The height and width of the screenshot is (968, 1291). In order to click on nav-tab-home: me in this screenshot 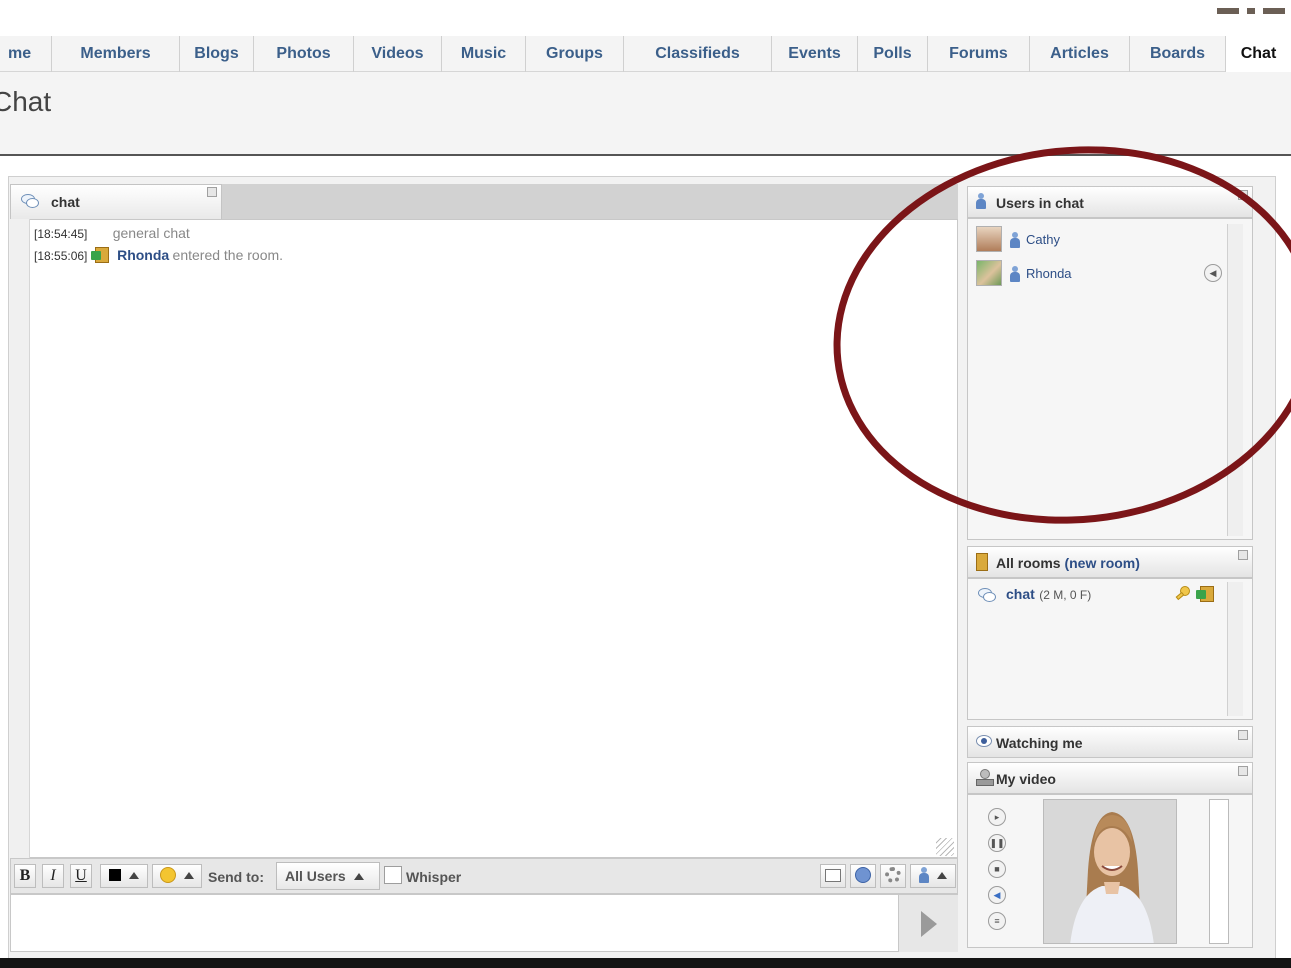, I will do `click(26, 54)`.